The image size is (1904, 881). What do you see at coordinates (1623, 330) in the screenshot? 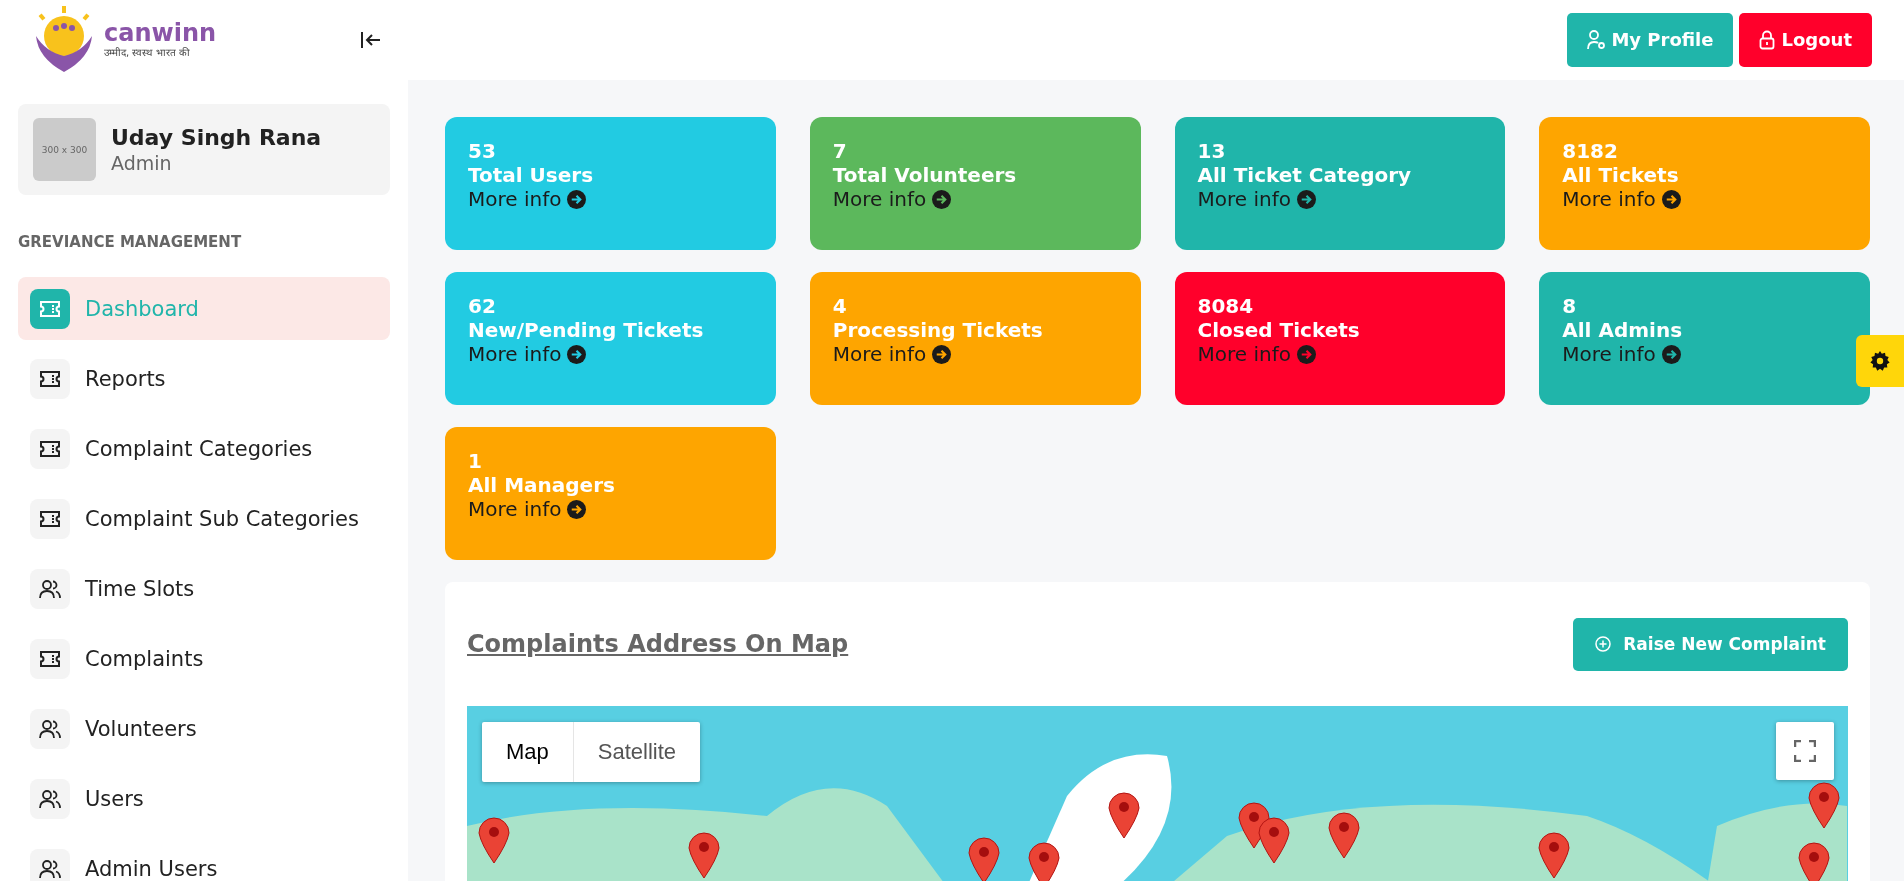
I see `stat-title: All Admins` at bounding box center [1623, 330].